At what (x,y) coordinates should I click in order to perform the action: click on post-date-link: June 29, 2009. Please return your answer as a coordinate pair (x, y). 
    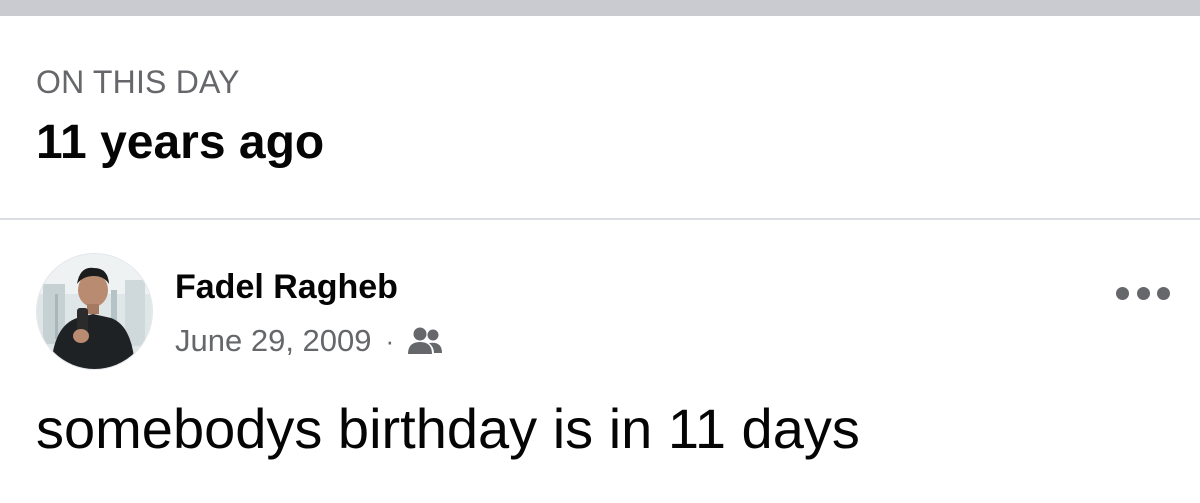
    Looking at the image, I should click on (273, 341).